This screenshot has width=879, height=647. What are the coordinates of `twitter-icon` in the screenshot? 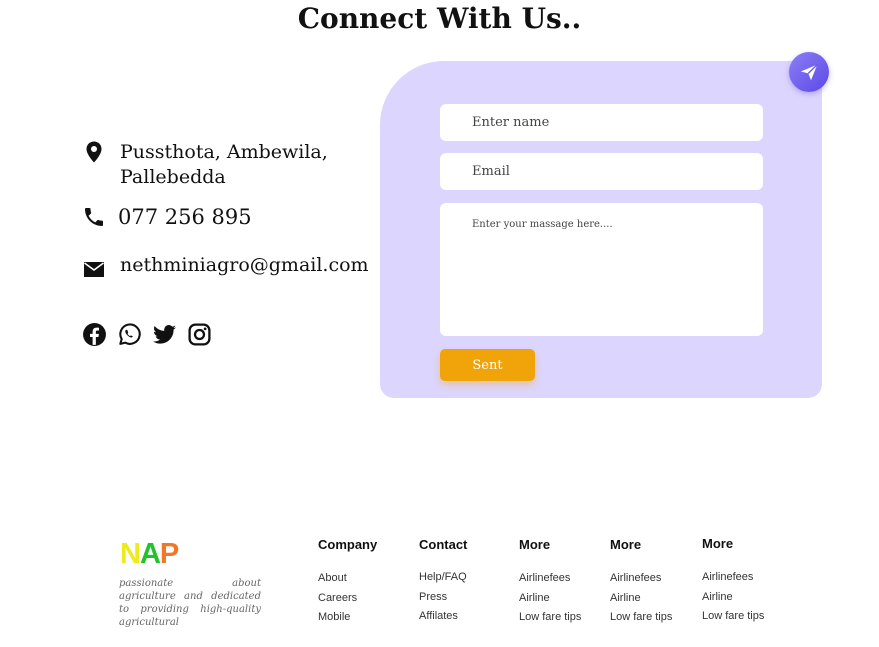 It's located at (164, 334).